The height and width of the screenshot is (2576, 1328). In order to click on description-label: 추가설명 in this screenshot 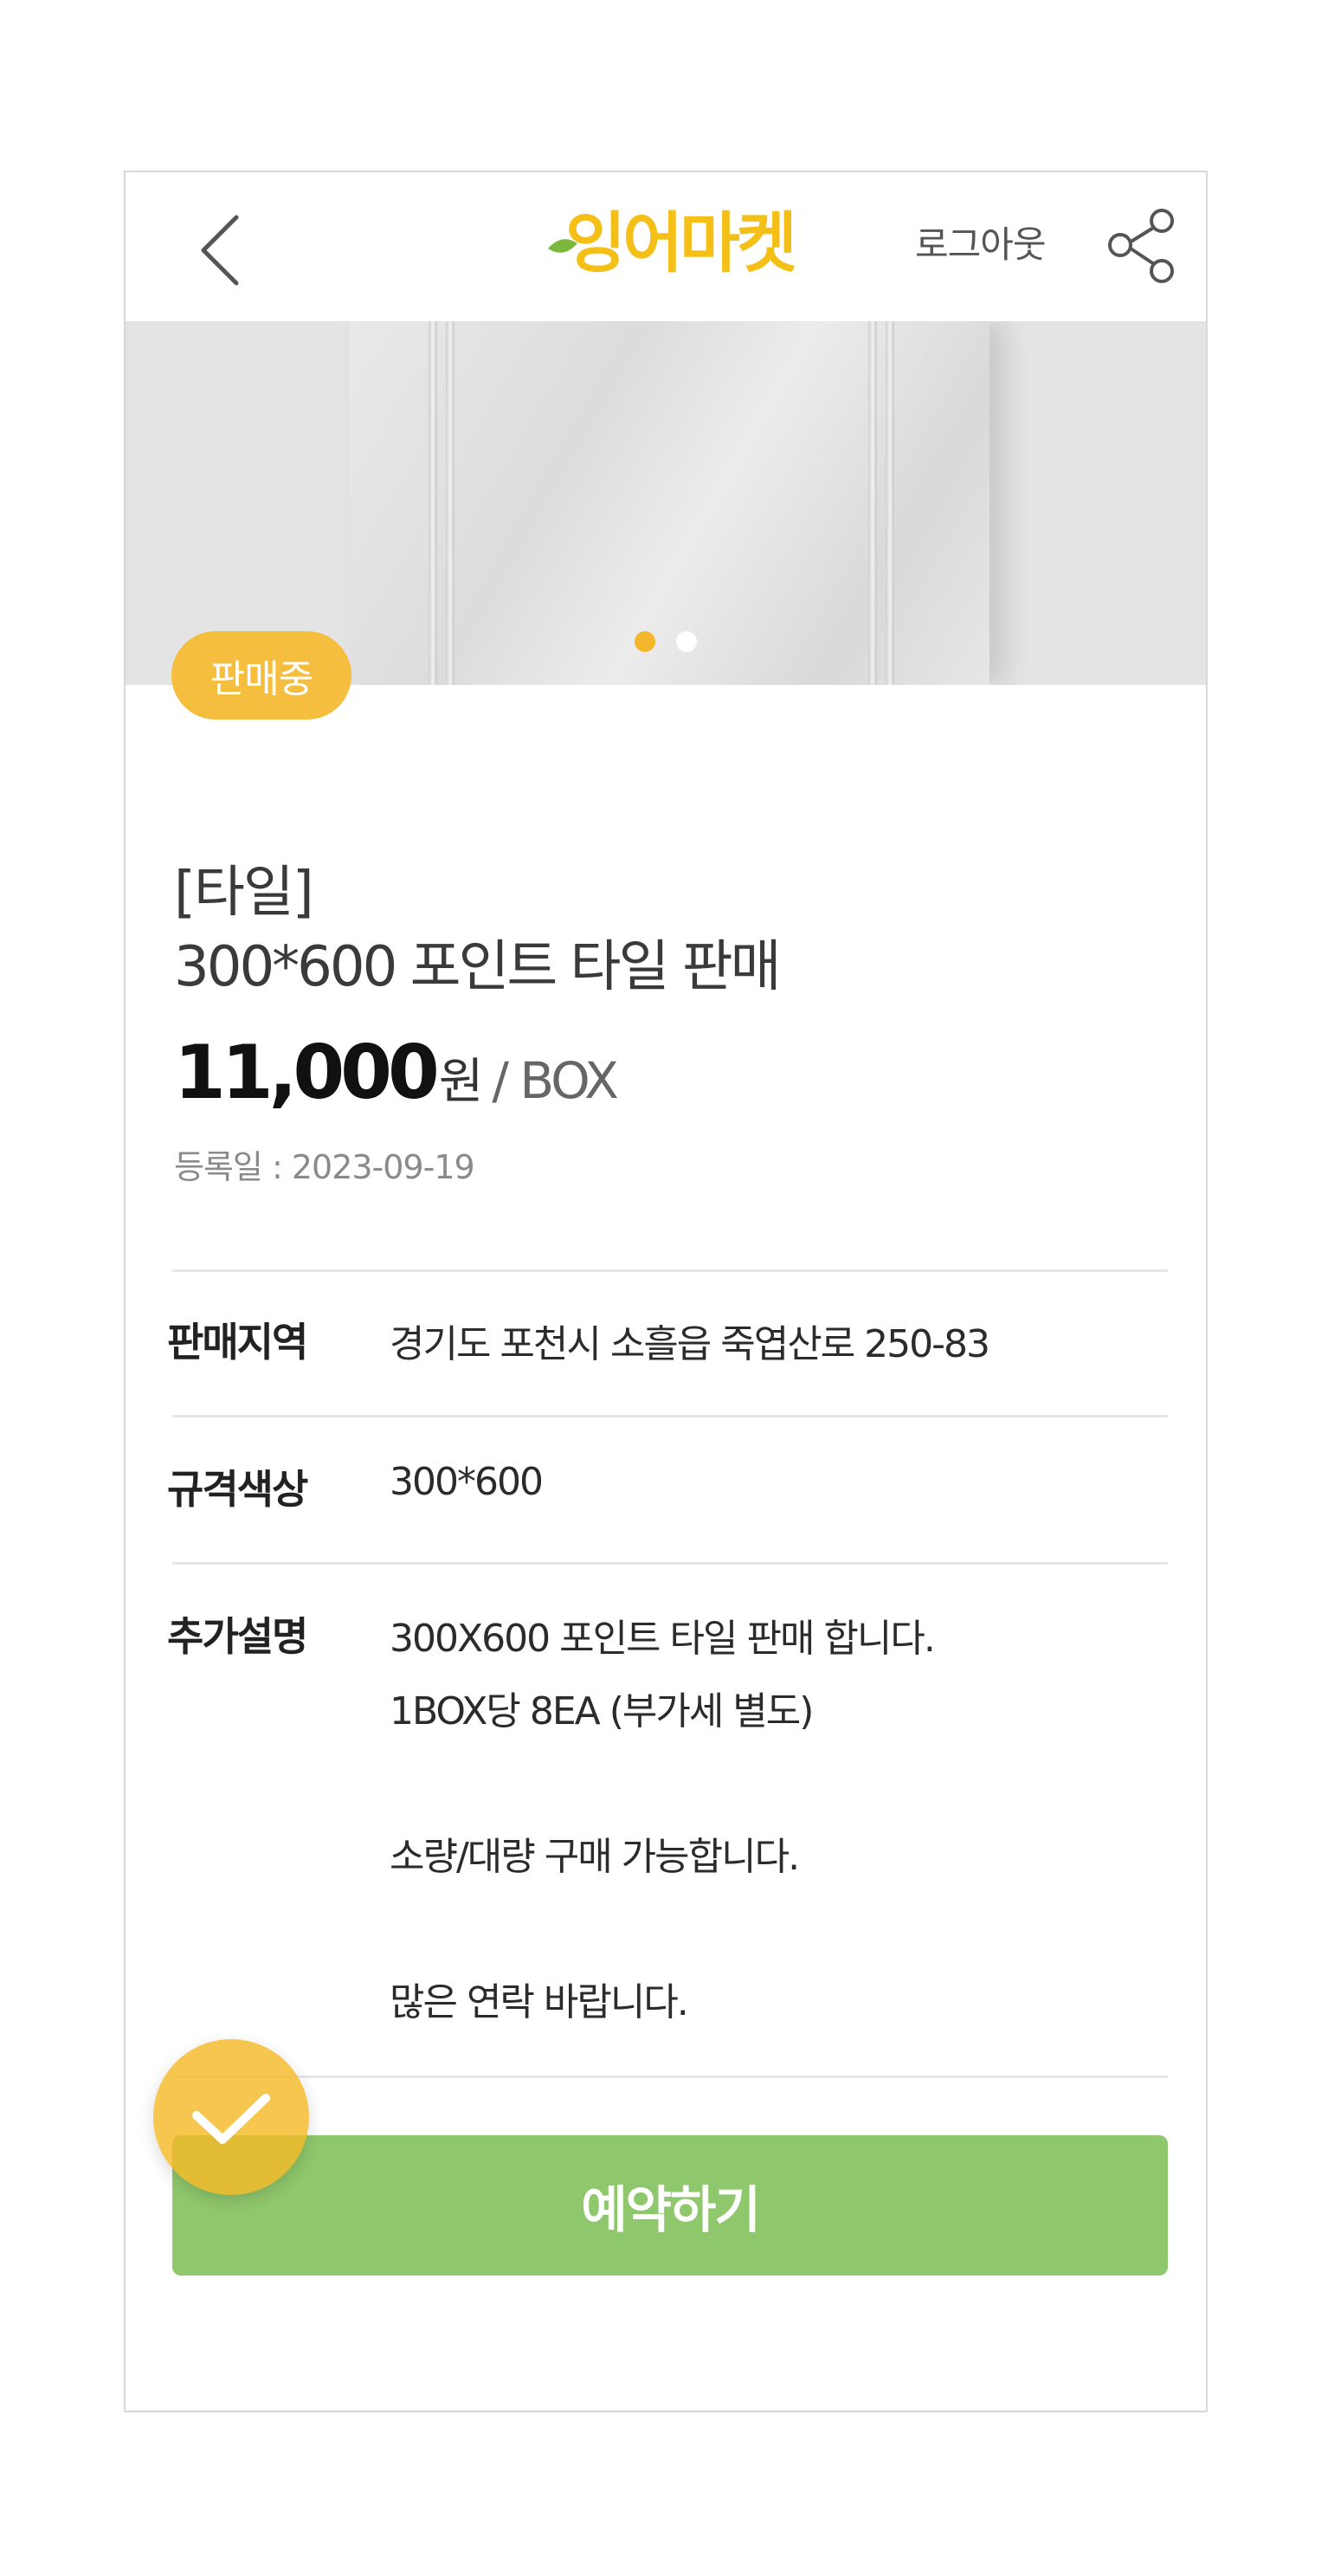, I will do `click(237, 1636)`.